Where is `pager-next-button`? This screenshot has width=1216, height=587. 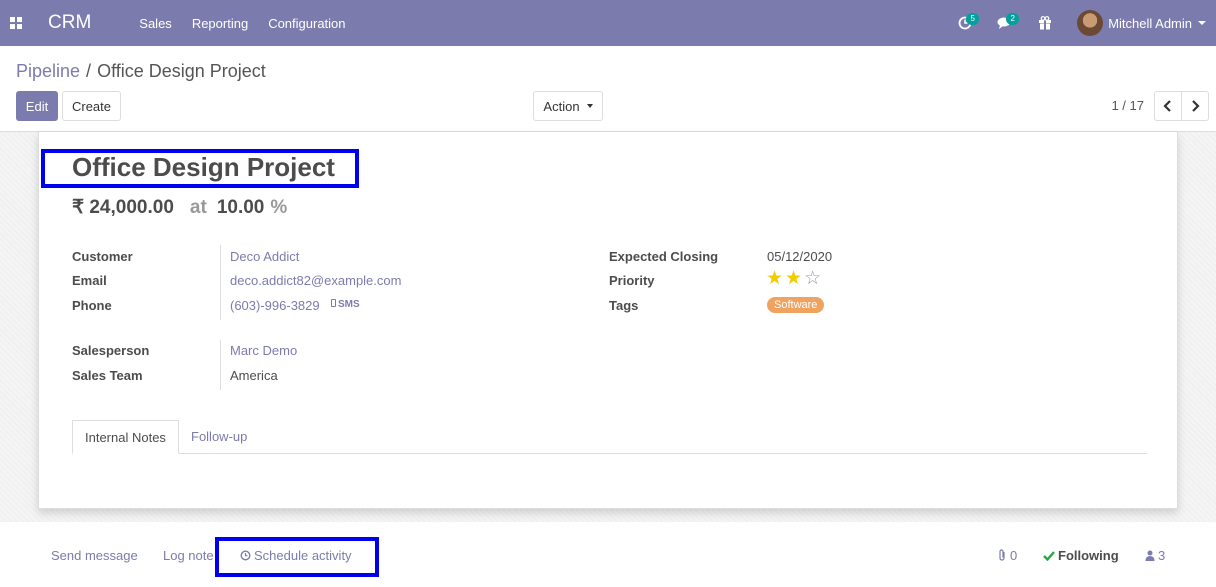 pager-next-button is located at coordinates (1195, 106).